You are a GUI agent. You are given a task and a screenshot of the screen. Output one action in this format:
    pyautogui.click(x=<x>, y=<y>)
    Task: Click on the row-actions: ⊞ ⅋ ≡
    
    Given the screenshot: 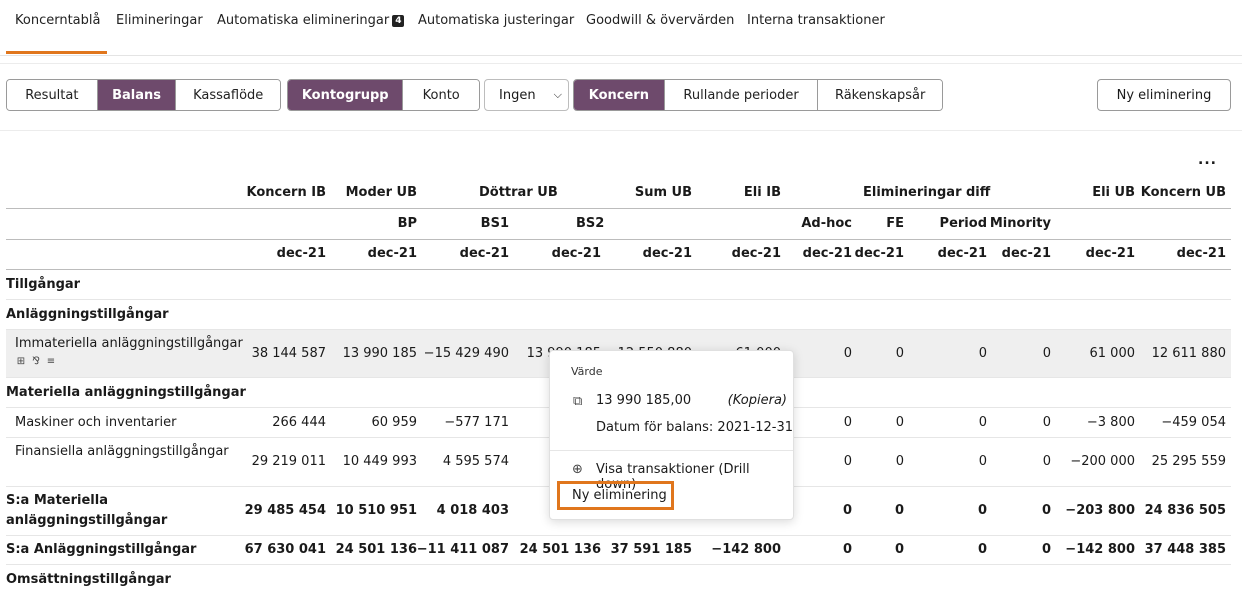 What is the action you would take?
    pyautogui.click(x=36, y=362)
    